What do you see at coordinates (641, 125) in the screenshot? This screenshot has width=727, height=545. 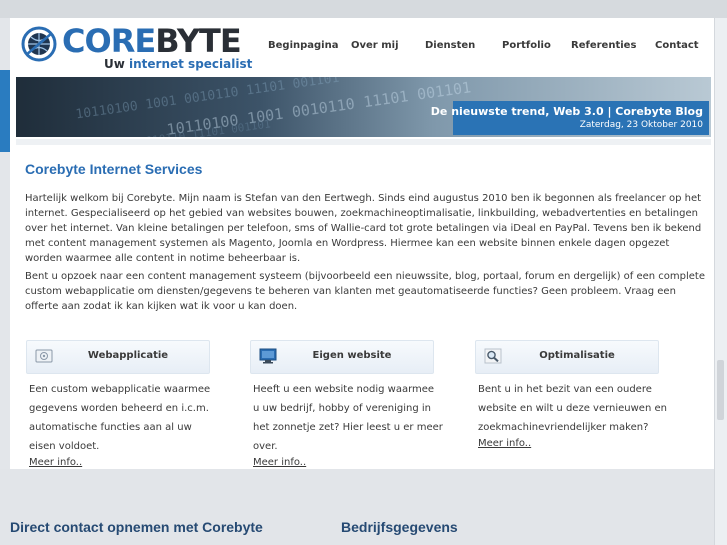 I see `blog-teaser-date: Zaterdag, 23 Oktober 2010` at bounding box center [641, 125].